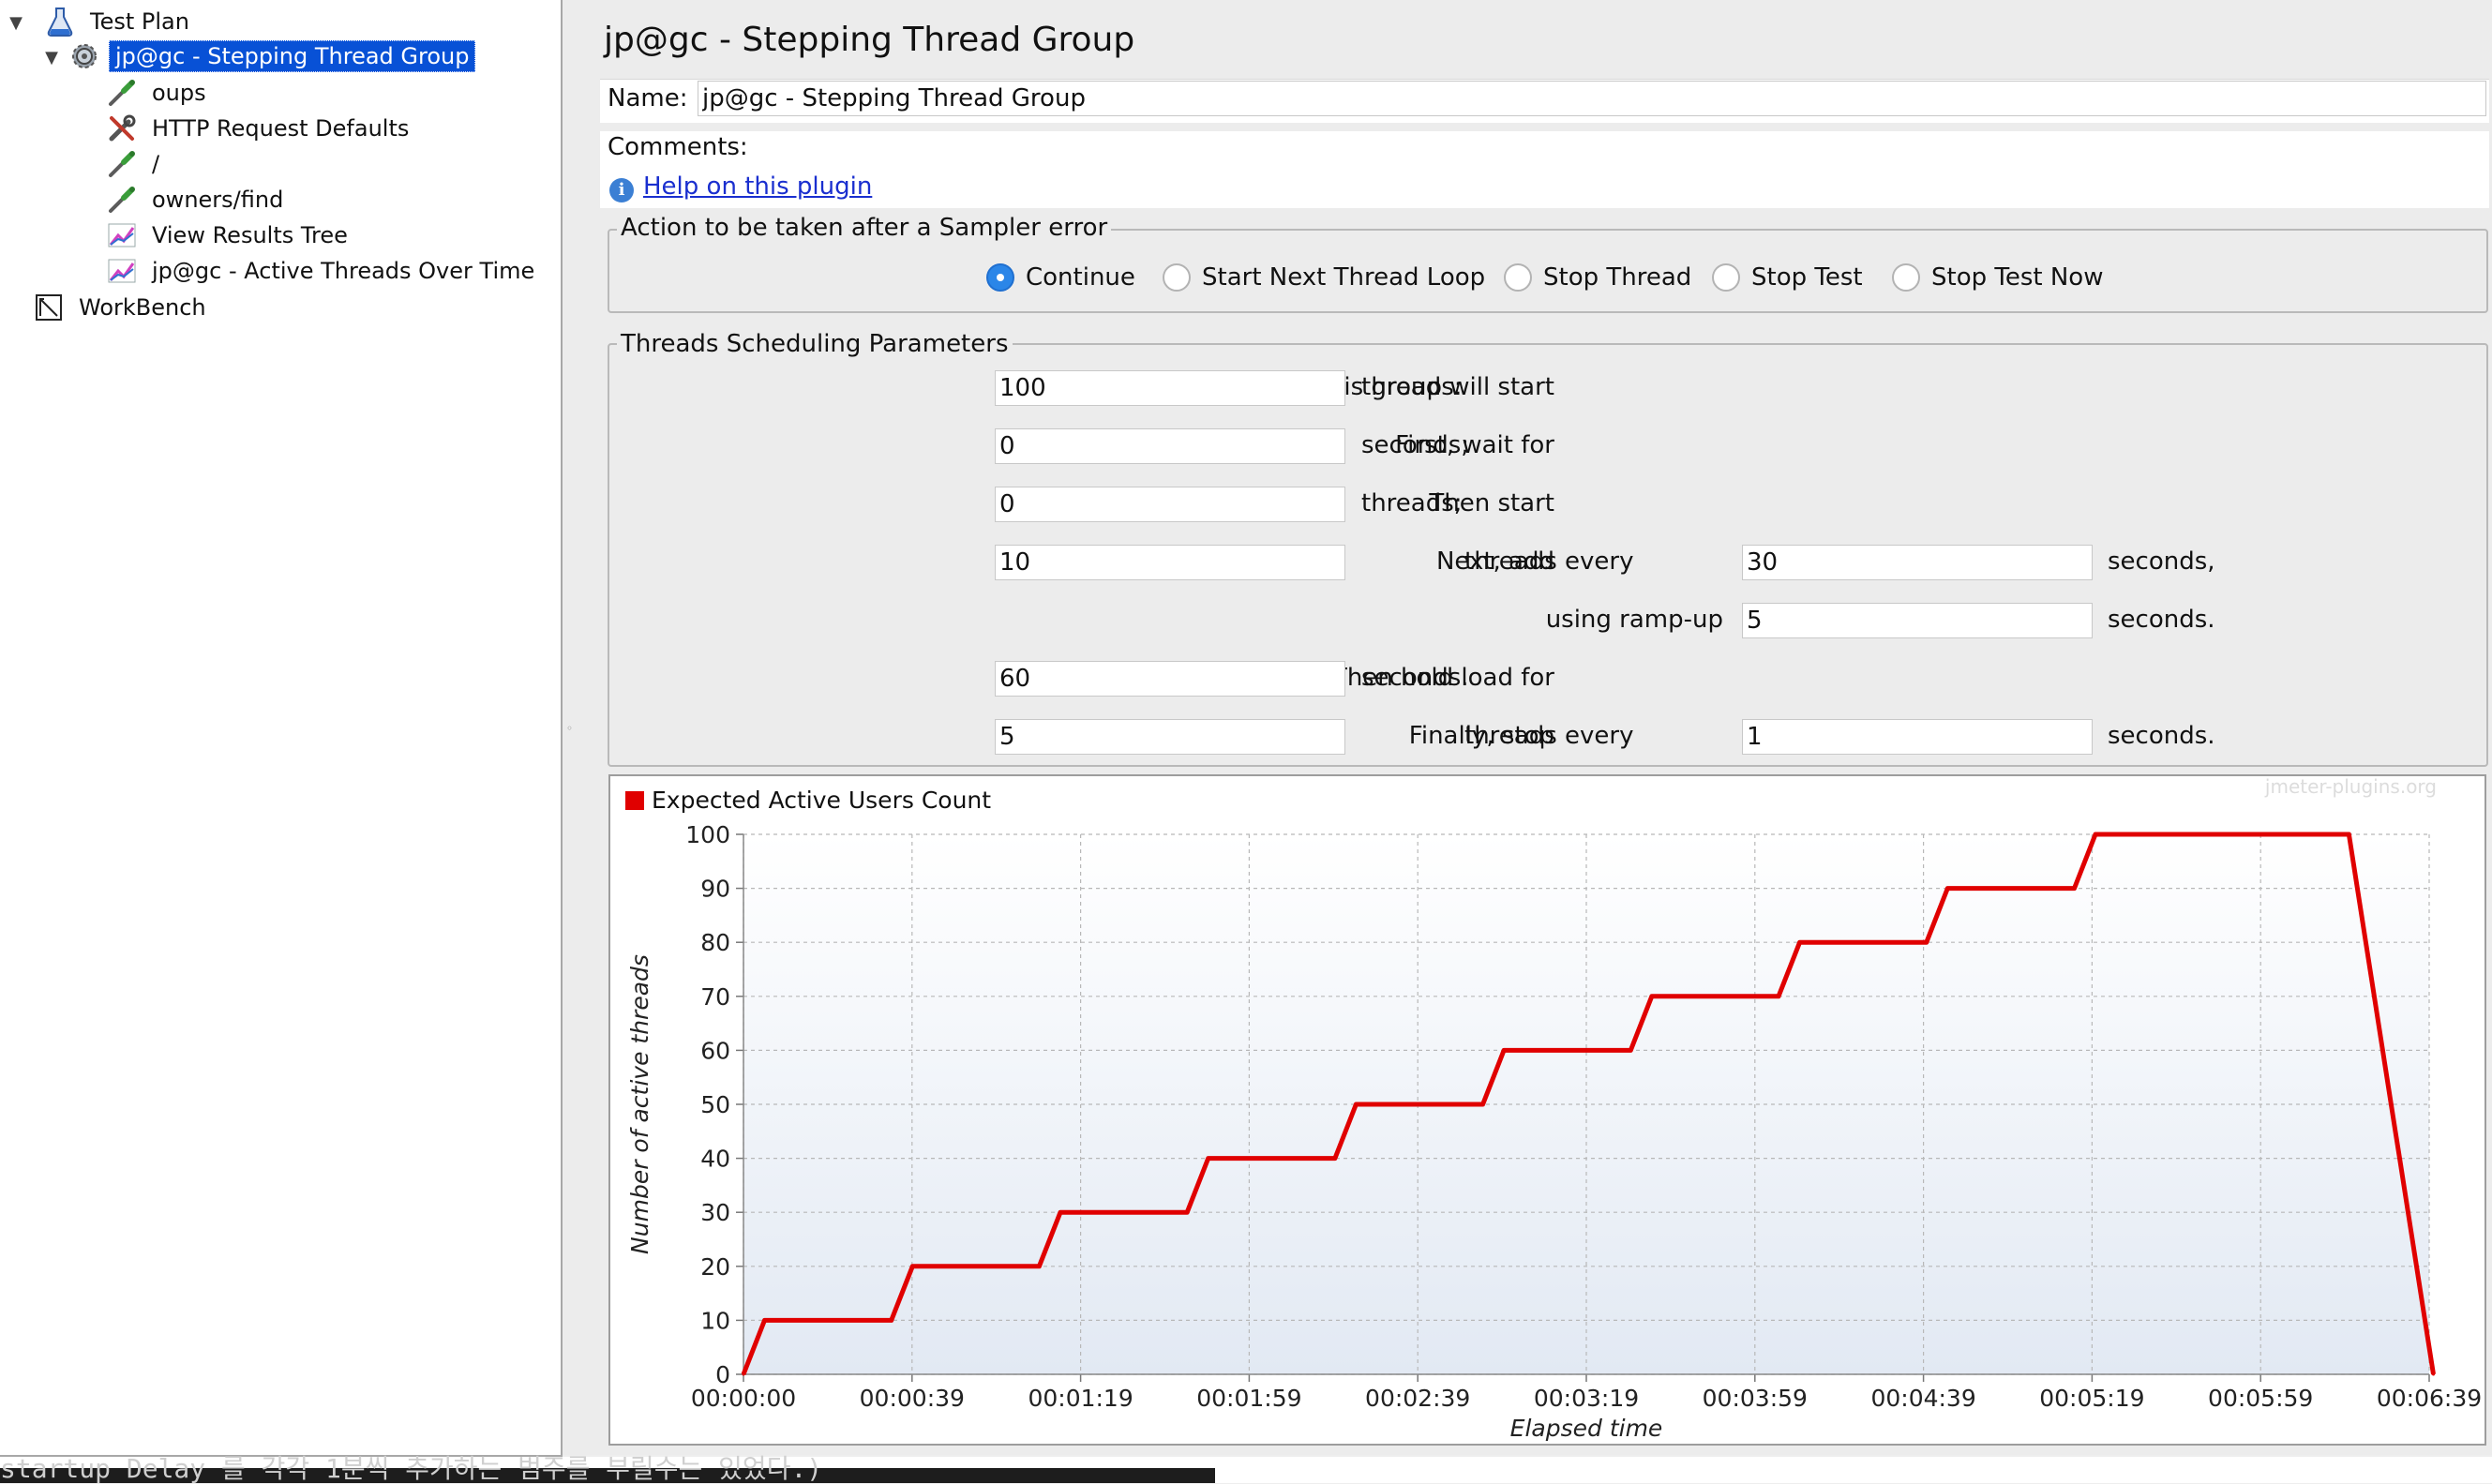 The width and height of the screenshot is (2492, 1484). What do you see at coordinates (1634, 620) in the screenshot?
I see `rampup-label: using ramp-up` at bounding box center [1634, 620].